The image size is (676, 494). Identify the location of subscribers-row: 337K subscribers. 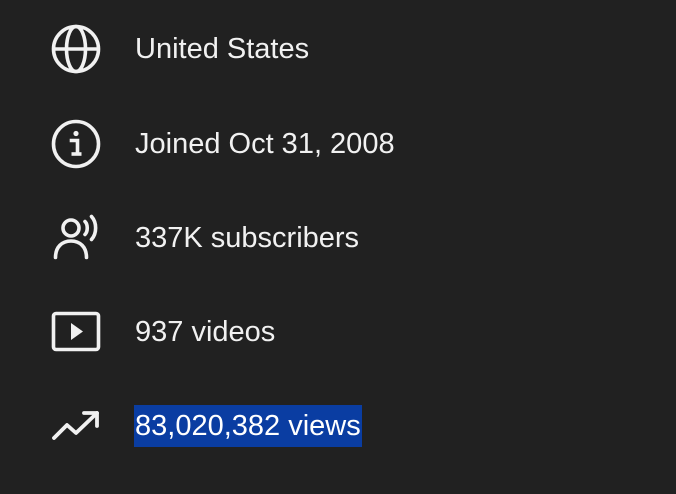
(204, 238).